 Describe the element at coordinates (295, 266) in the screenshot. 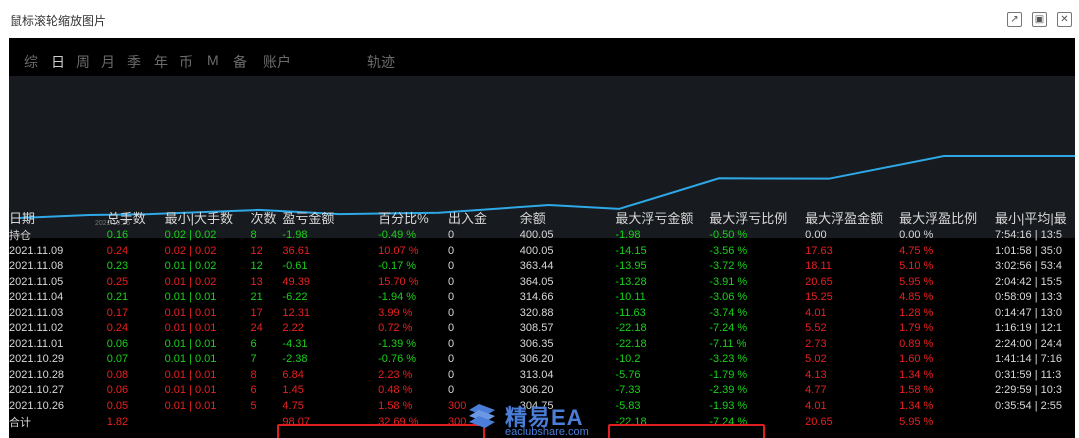

I see `table-cell: -0.61` at that location.